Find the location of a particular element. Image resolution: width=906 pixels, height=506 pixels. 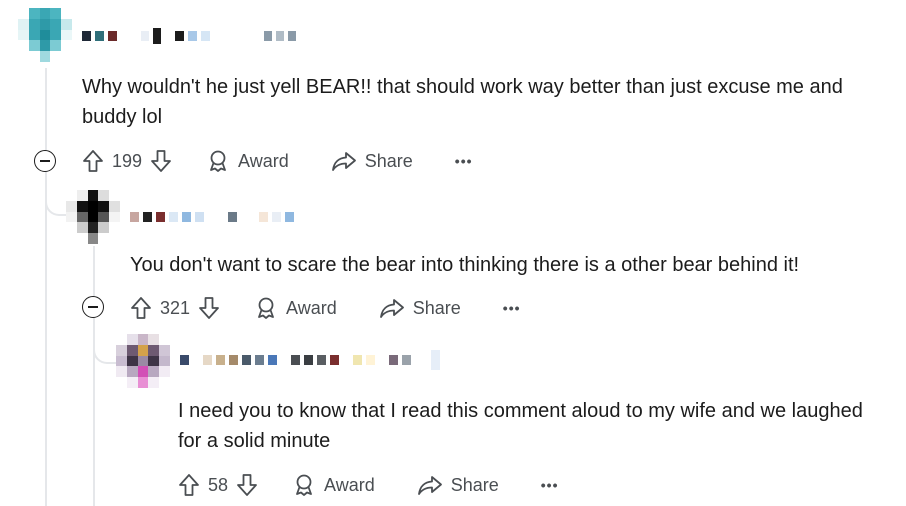

comment-actions: 321 Award Share ••• is located at coordinates (325, 308).